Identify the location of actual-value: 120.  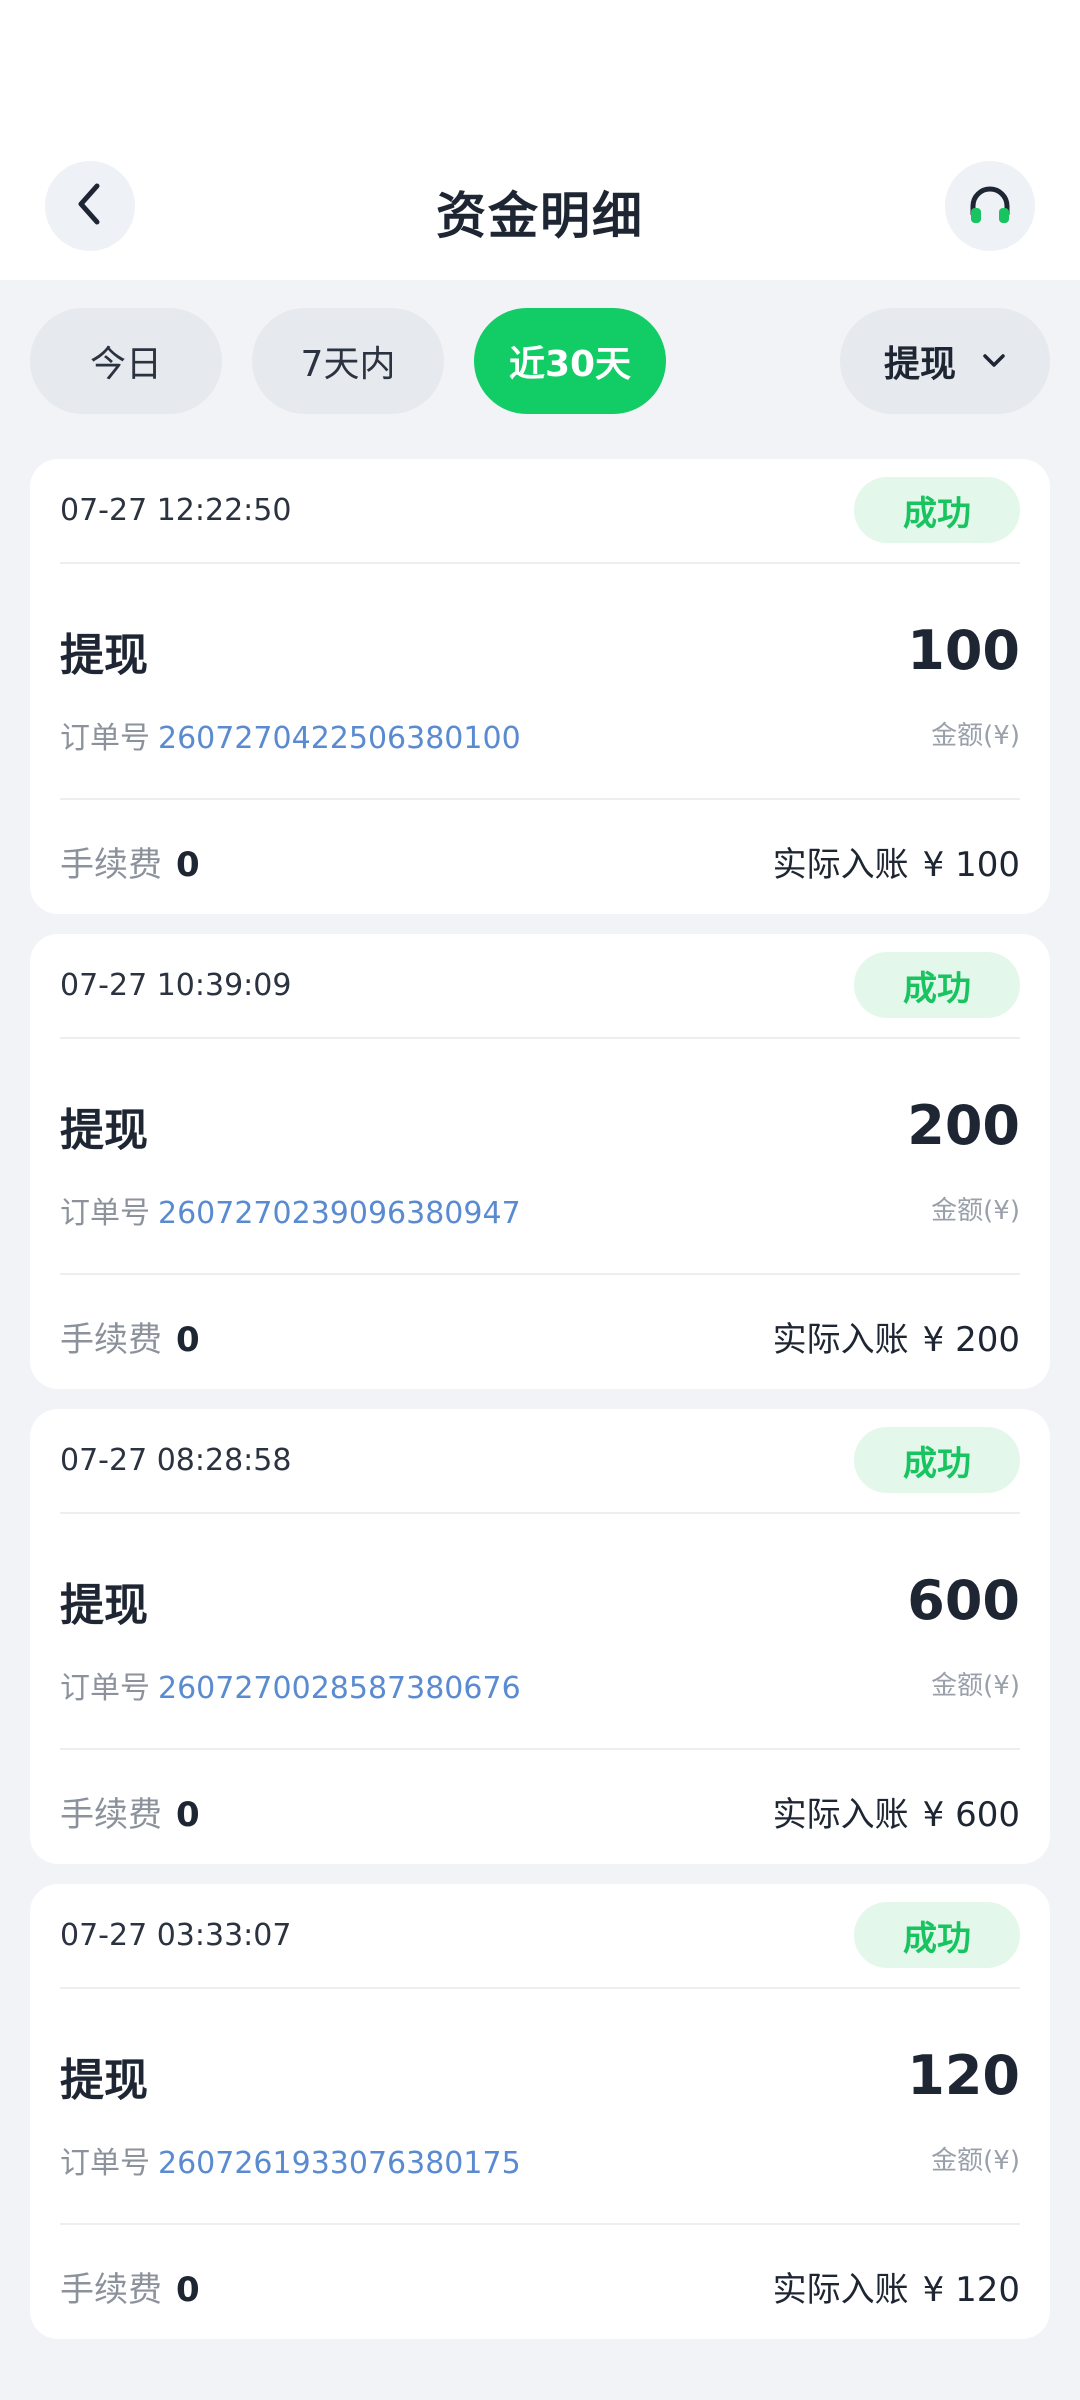
(987, 2290).